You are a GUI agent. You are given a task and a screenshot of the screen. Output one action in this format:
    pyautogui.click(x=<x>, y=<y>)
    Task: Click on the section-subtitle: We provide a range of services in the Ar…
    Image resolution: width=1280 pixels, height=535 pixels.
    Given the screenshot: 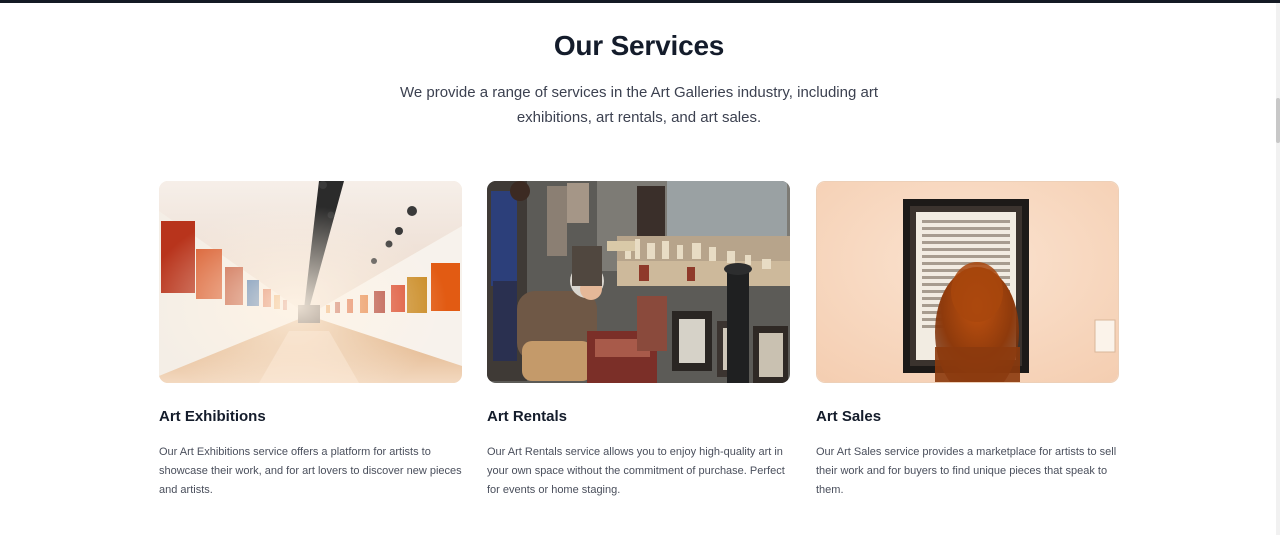 What is the action you would take?
    pyautogui.click(x=638, y=105)
    